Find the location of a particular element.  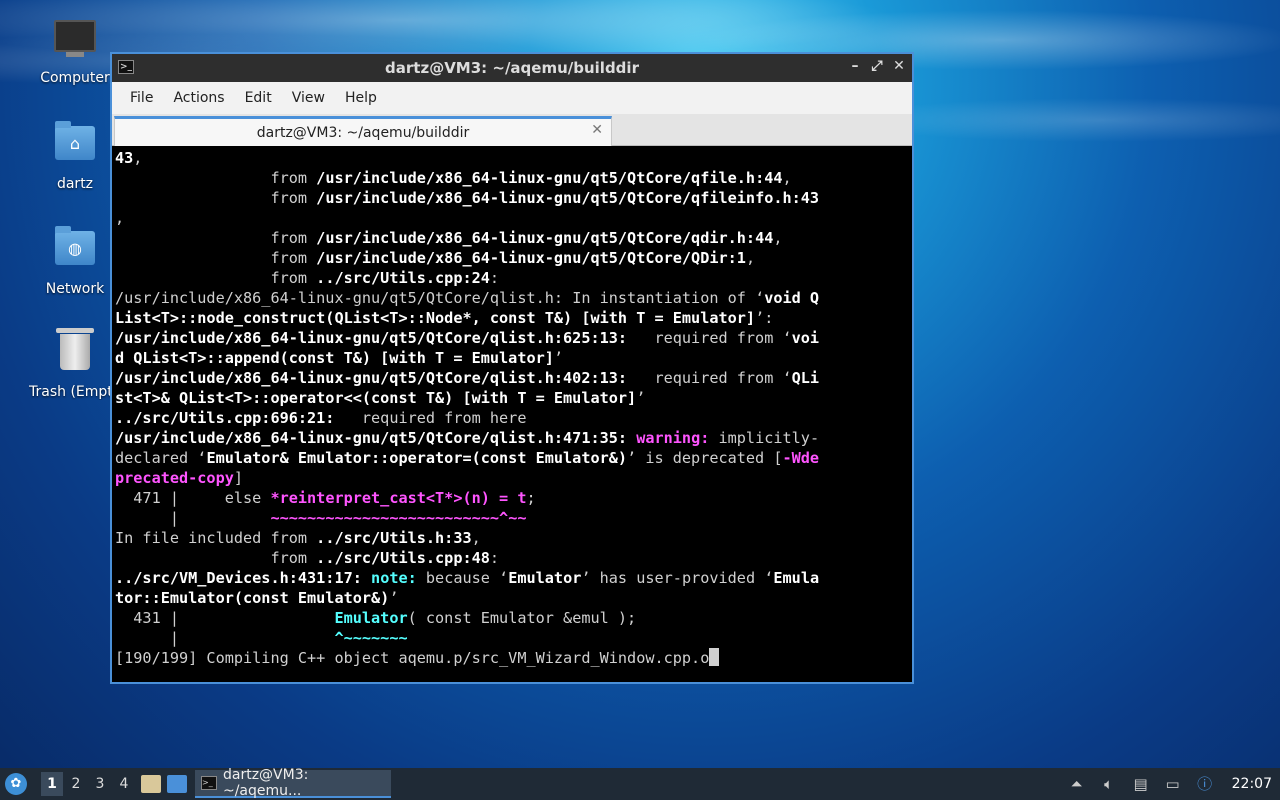

terminal-line: from ../src/Utils.cpp:24: is located at coordinates (513, 278).